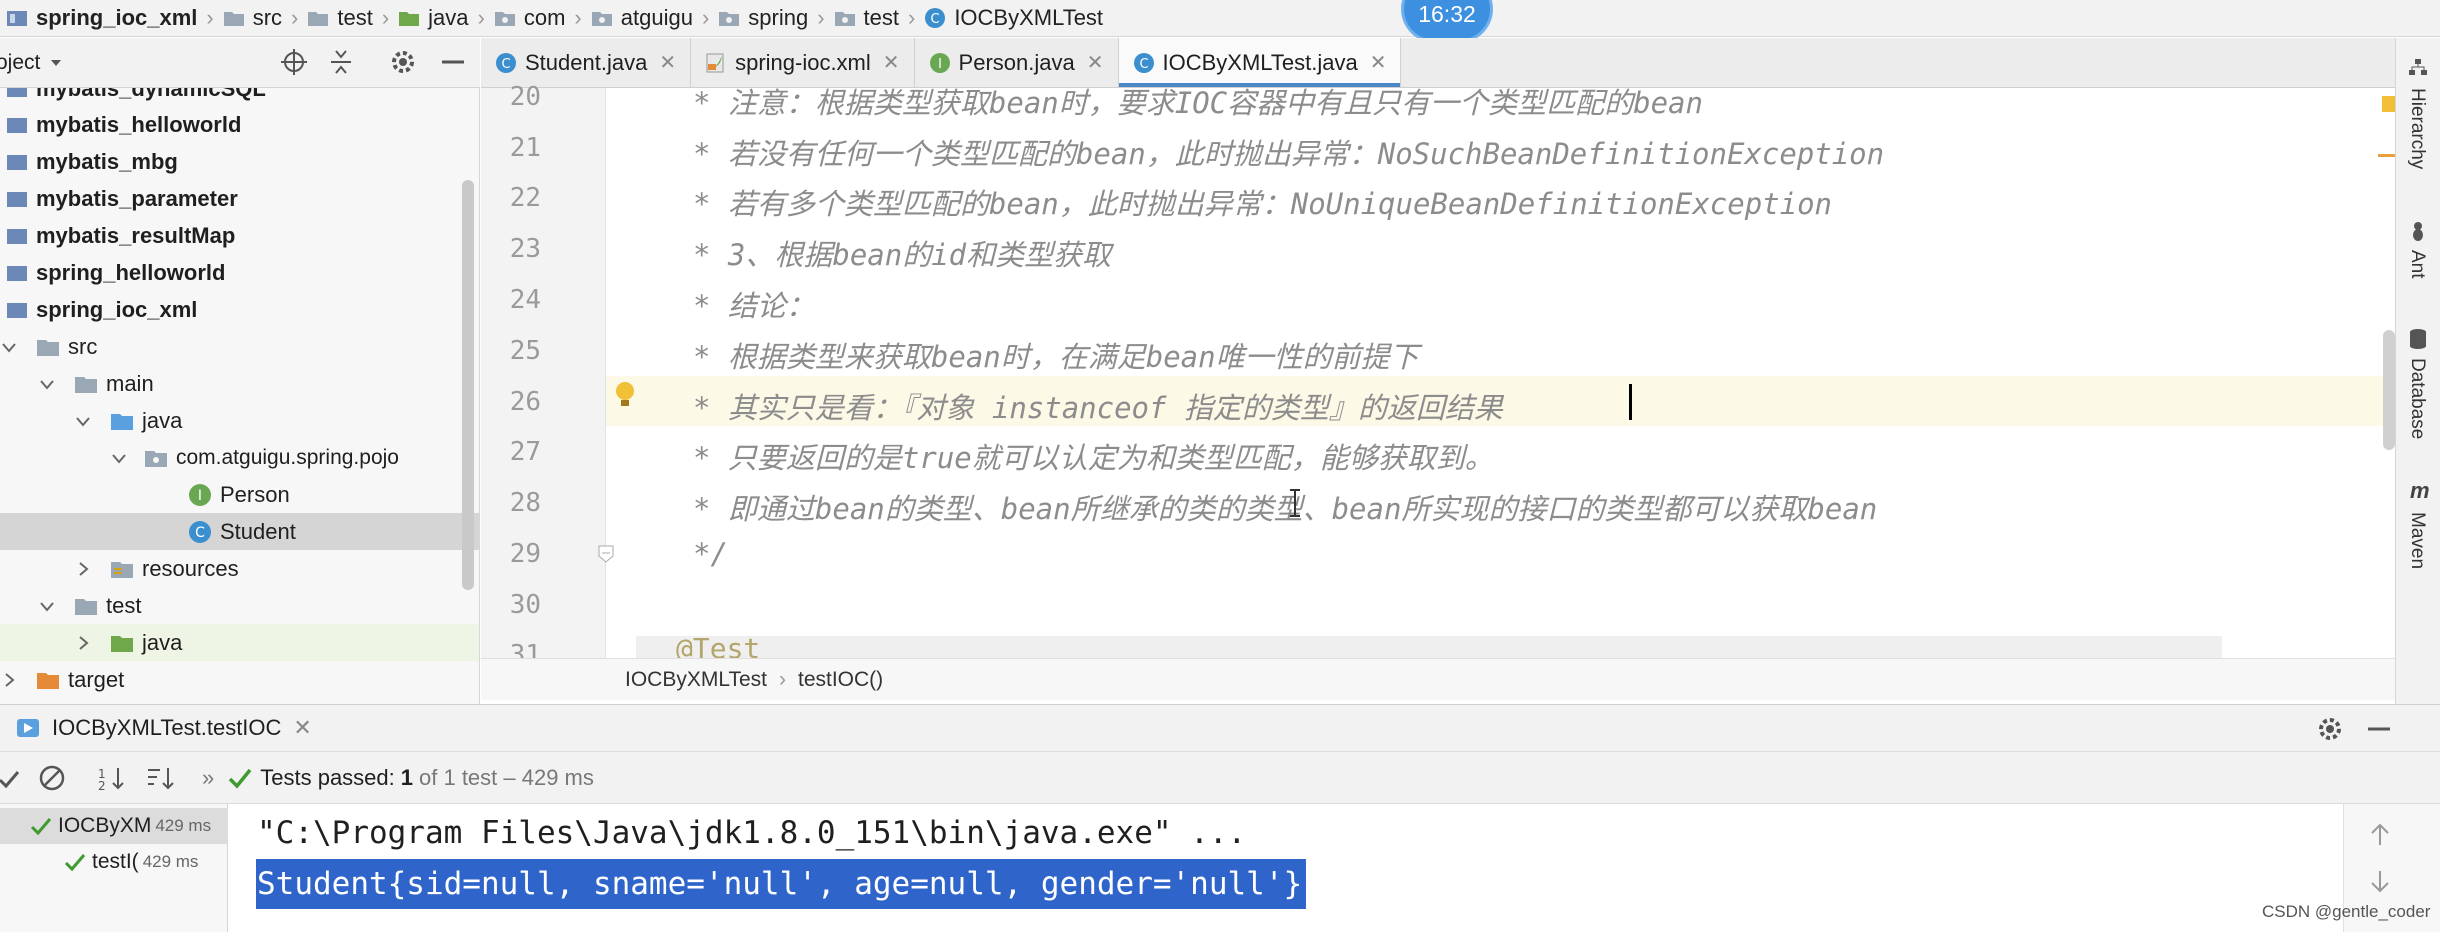 Image resolution: width=2440 pixels, height=932 pixels. I want to click on line-number: 29, so click(525, 554).